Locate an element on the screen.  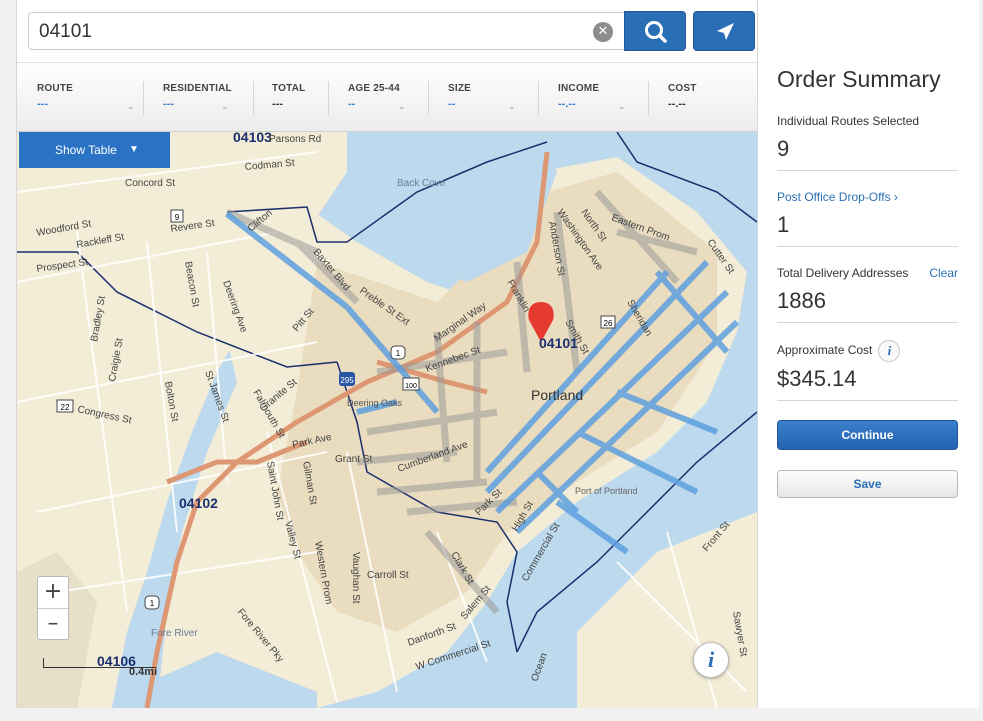
filter-cost: COST --.-- is located at coordinates (708, 101).